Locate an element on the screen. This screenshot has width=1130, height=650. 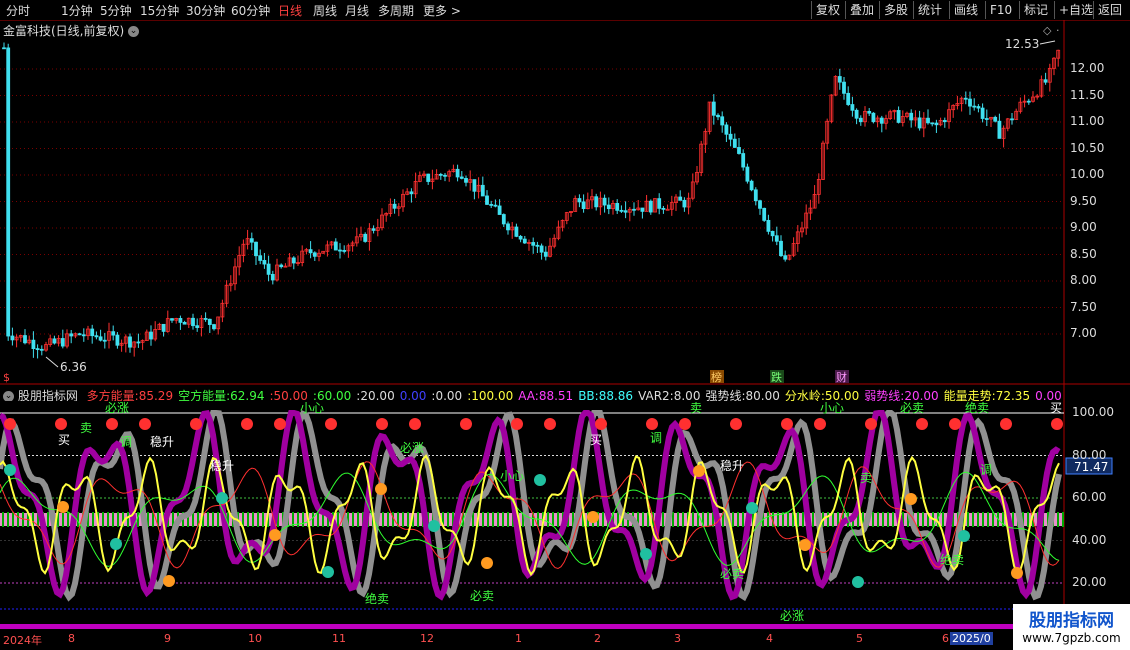
indicator-value-number: 100.00 is located at coordinates (492, 395).